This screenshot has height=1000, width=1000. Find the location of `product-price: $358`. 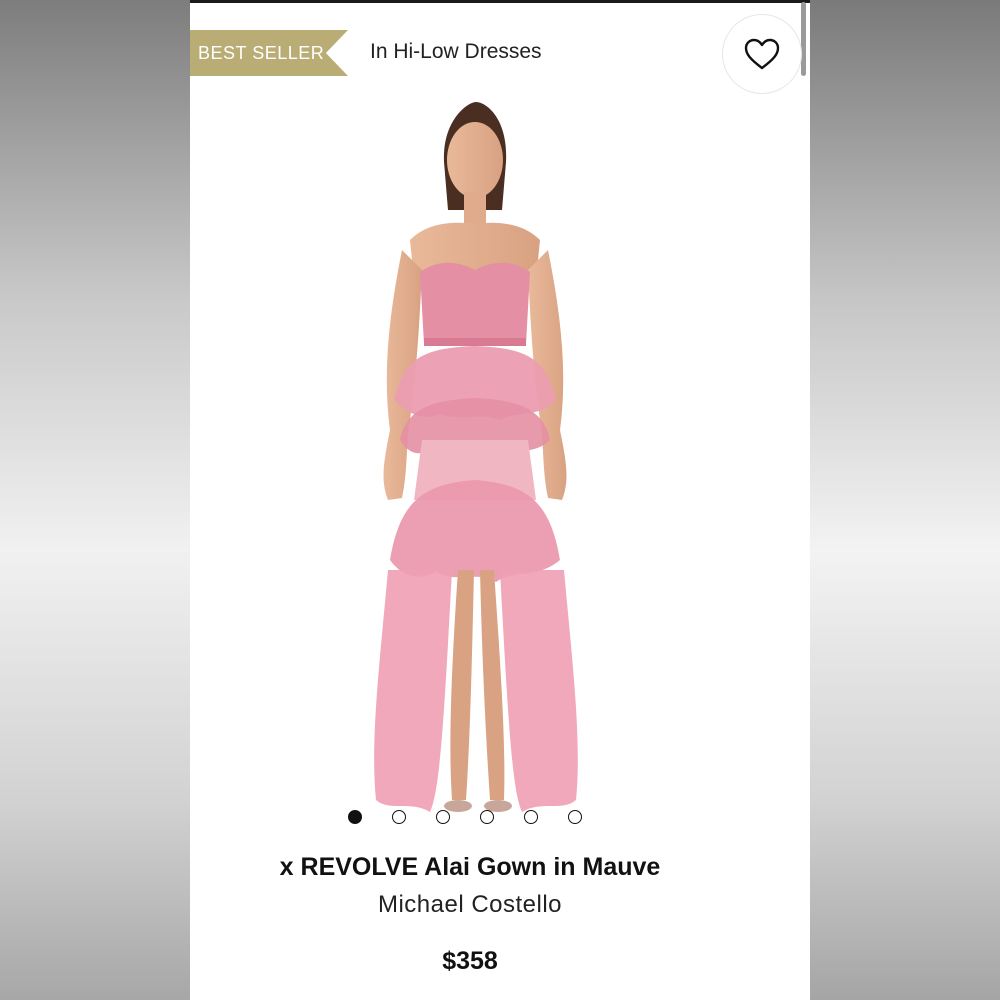

product-price: $358 is located at coordinates (470, 961).